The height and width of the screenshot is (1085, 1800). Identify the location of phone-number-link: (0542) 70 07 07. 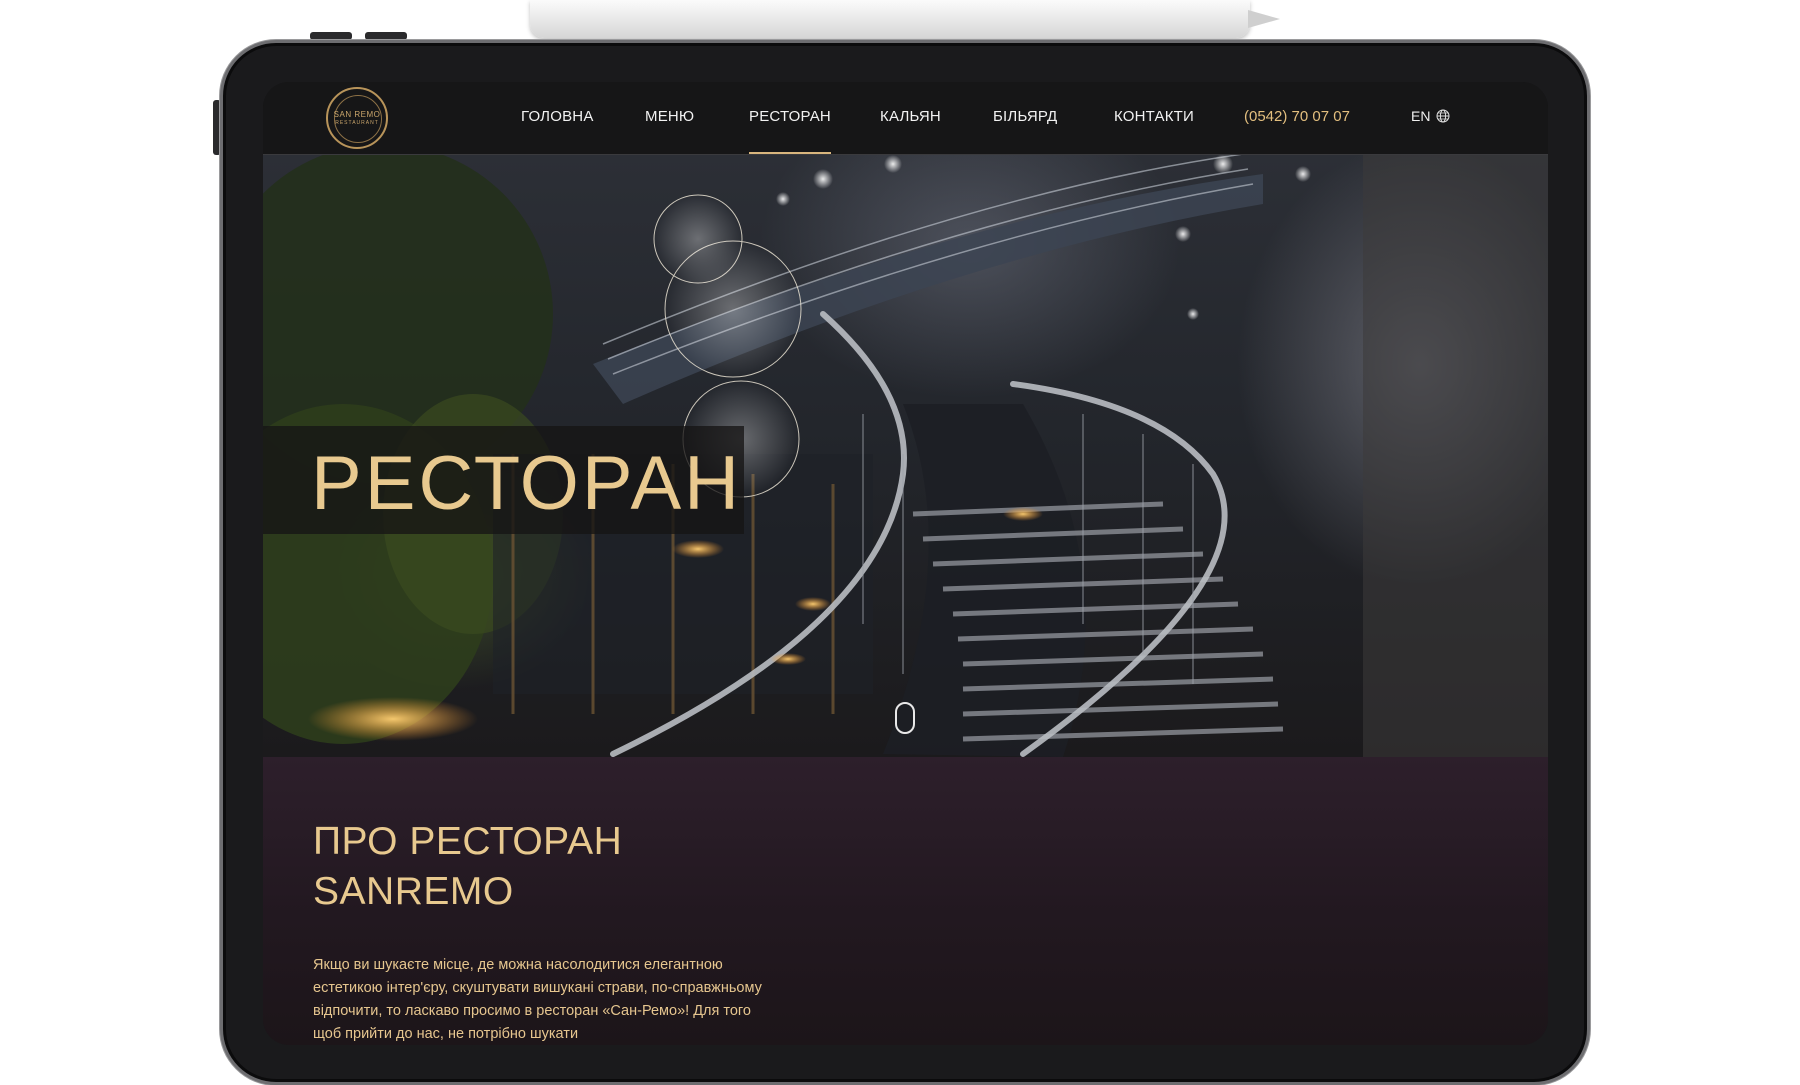
(1297, 116).